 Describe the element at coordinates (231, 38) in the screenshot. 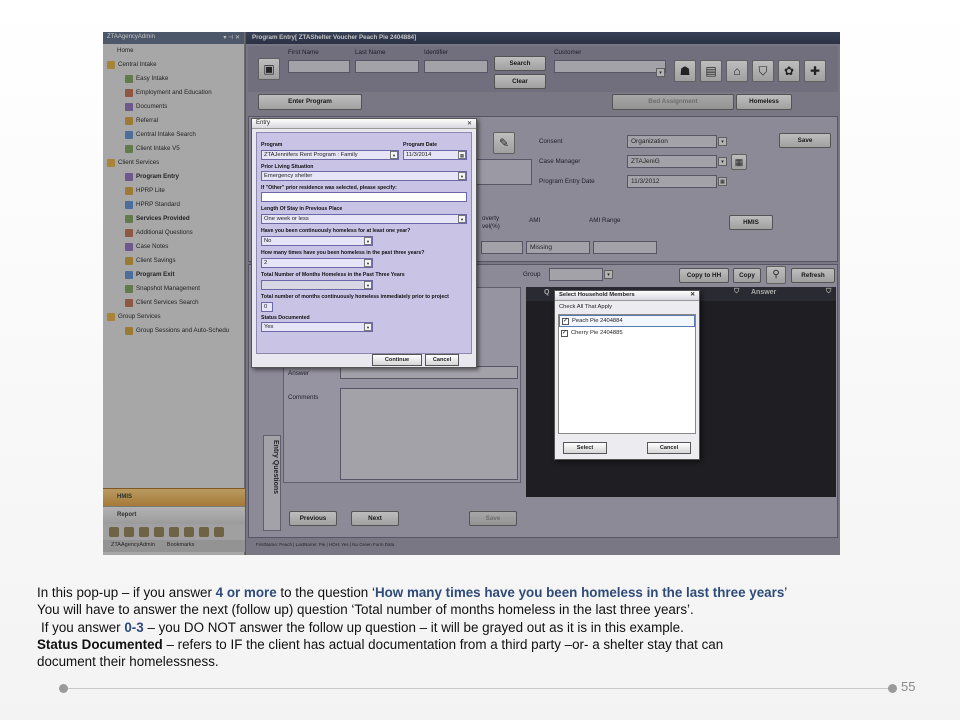

I see `tree-title-controls: ▾ ⊣ ✕` at that location.